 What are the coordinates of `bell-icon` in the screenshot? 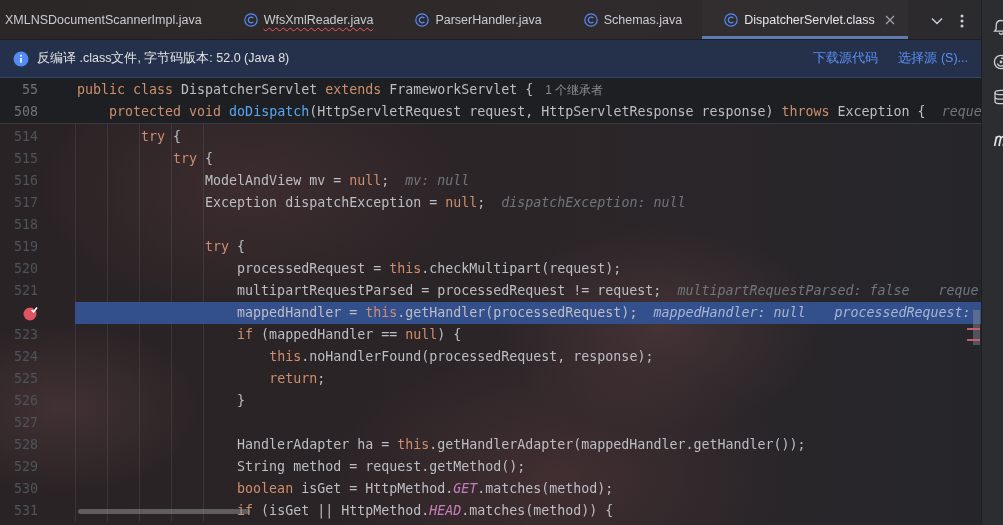 It's located at (998, 27).